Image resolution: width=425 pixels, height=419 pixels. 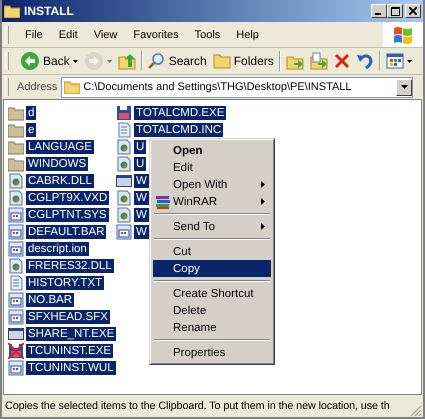 I want to click on floppy-icon, so click(x=124, y=112).